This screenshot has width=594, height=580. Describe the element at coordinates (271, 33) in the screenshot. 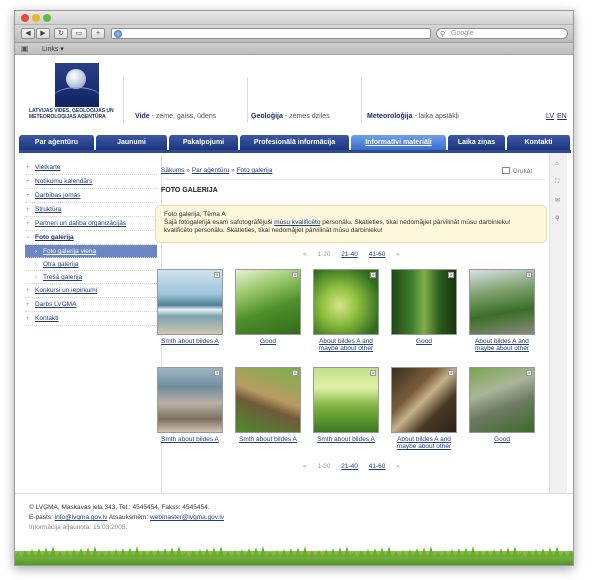

I see `address-bar` at that location.